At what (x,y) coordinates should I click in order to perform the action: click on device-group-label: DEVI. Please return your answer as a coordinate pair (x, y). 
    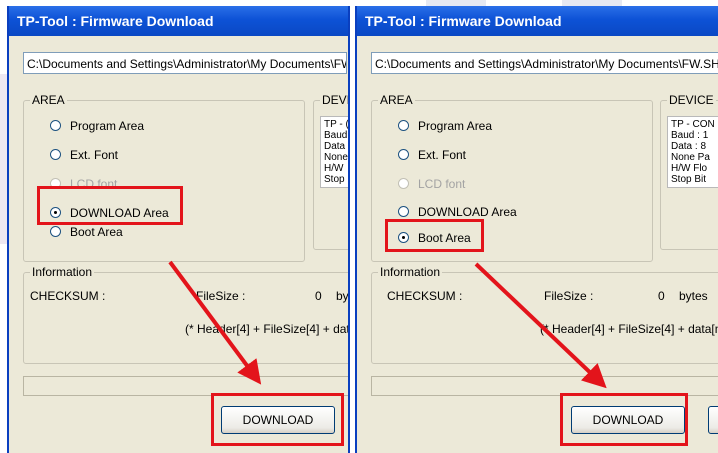
    Looking at the image, I should click on (334, 100).